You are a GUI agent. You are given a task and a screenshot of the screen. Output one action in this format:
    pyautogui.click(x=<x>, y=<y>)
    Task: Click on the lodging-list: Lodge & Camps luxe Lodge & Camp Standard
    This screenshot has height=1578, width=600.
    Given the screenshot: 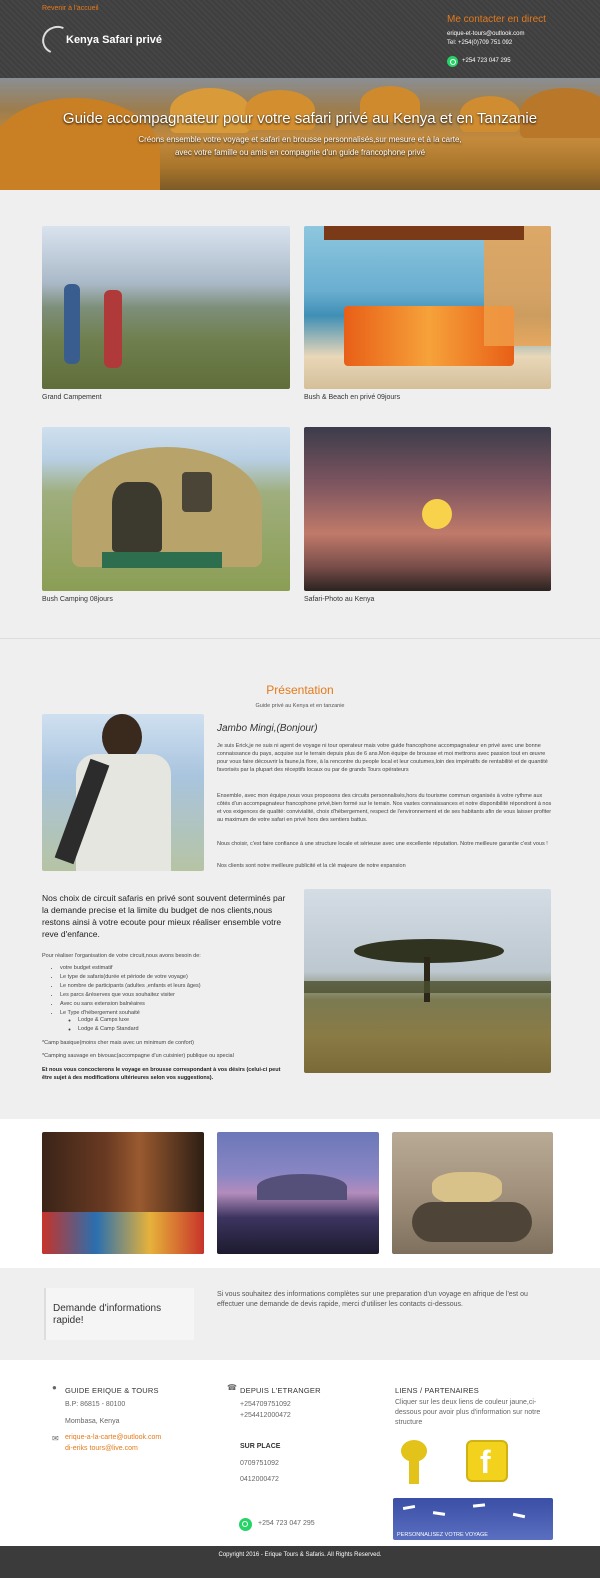 What is the action you would take?
    pyautogui.click(x=108, y=1025)
    